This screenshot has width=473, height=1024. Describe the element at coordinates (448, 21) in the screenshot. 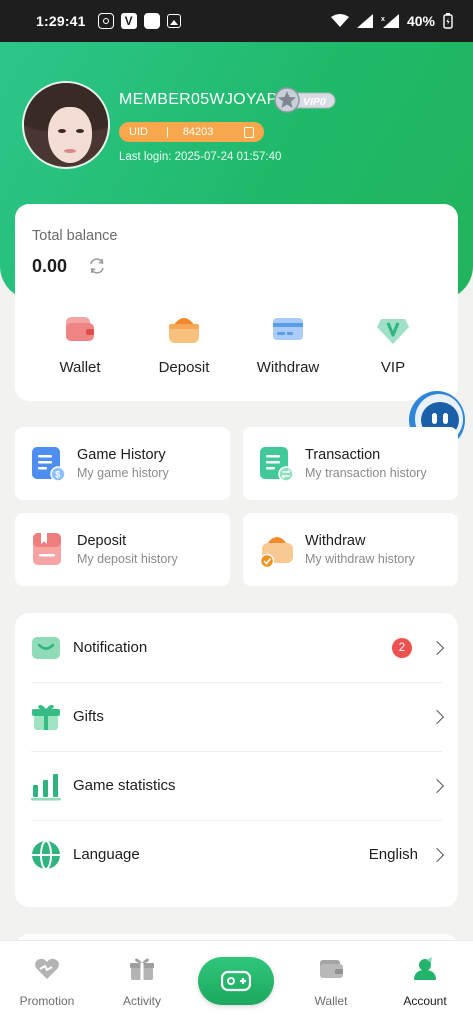

I see `battery-icon` at that location.